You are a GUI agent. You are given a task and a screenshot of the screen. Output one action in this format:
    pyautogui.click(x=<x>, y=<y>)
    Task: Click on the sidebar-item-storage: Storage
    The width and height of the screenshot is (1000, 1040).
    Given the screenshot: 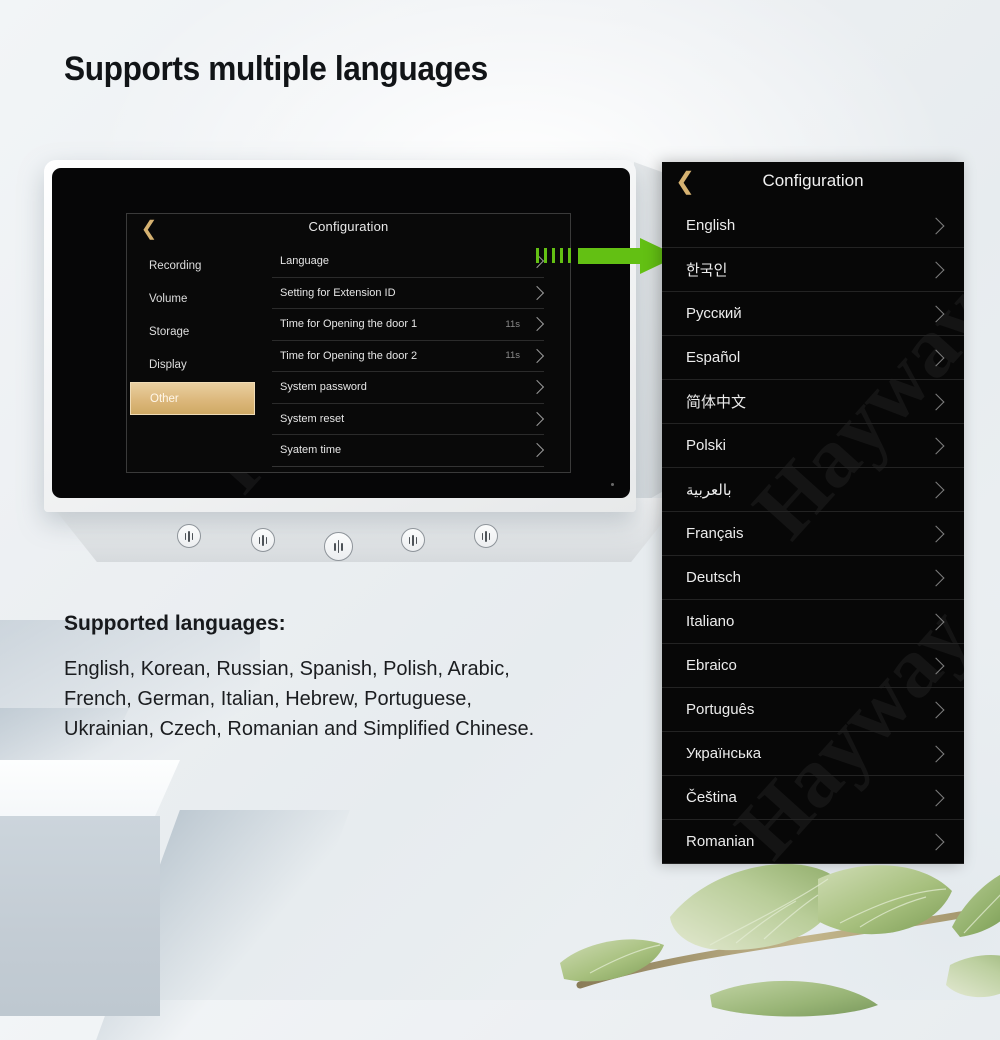 What is the action you would take?
    pyautogui.click(x=199, y=332)
    